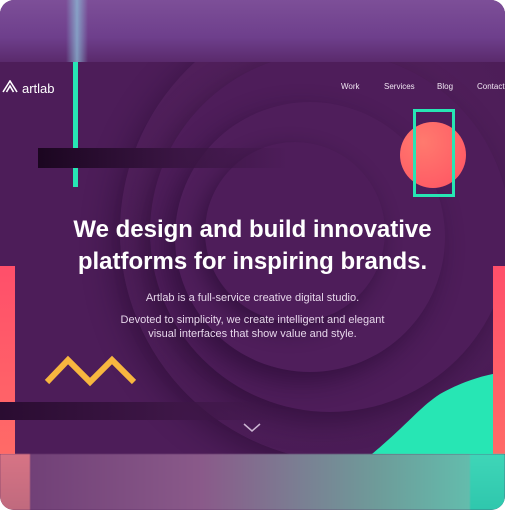 Image resolution: width=505 pixels, height=510 pixels. I want to click on chevron-down-icon, so click(252, 429).